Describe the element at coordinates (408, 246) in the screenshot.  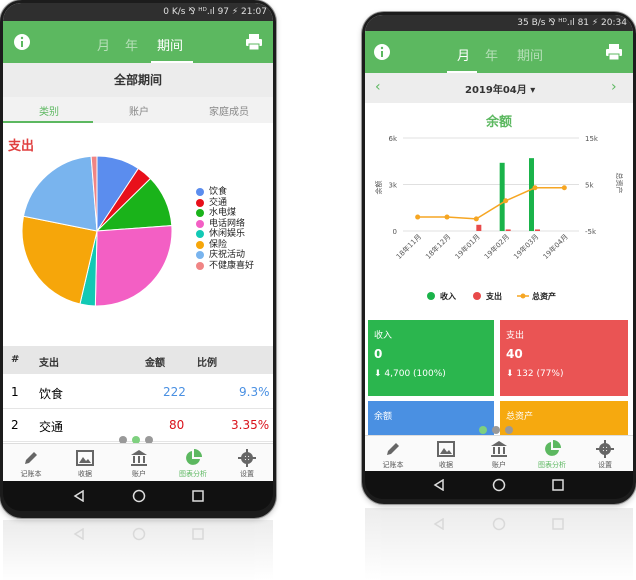
I see `x-tick-label: 18年11月` at that location.